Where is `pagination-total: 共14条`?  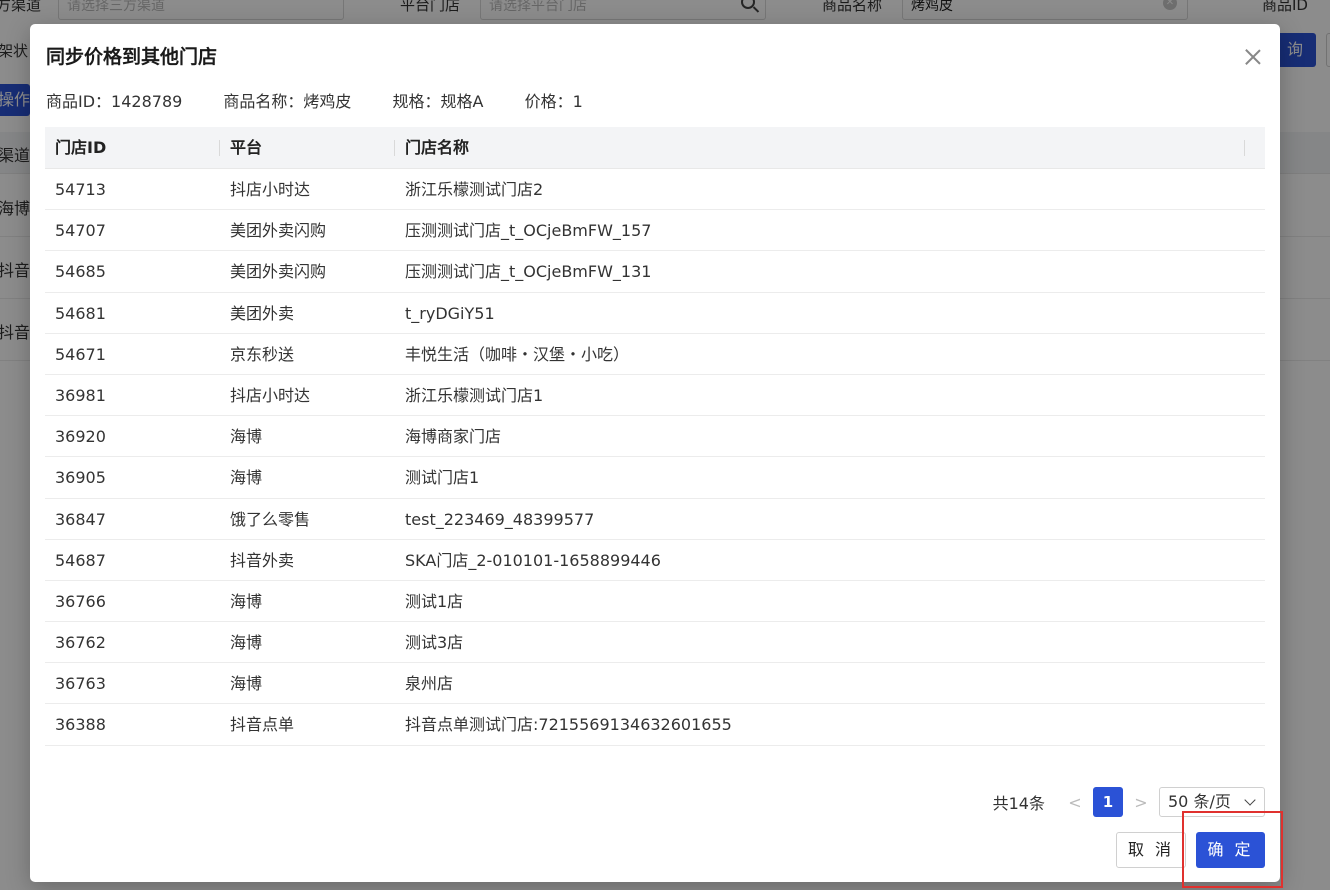 pagination-total: 共14条 is located at coordinates (1018, 803).